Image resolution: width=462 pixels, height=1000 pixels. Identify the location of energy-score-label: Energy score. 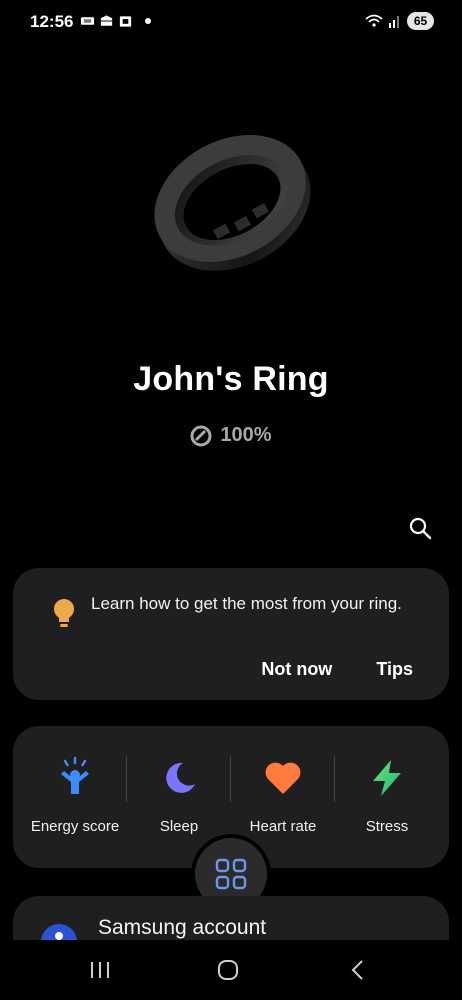
(75, 826).